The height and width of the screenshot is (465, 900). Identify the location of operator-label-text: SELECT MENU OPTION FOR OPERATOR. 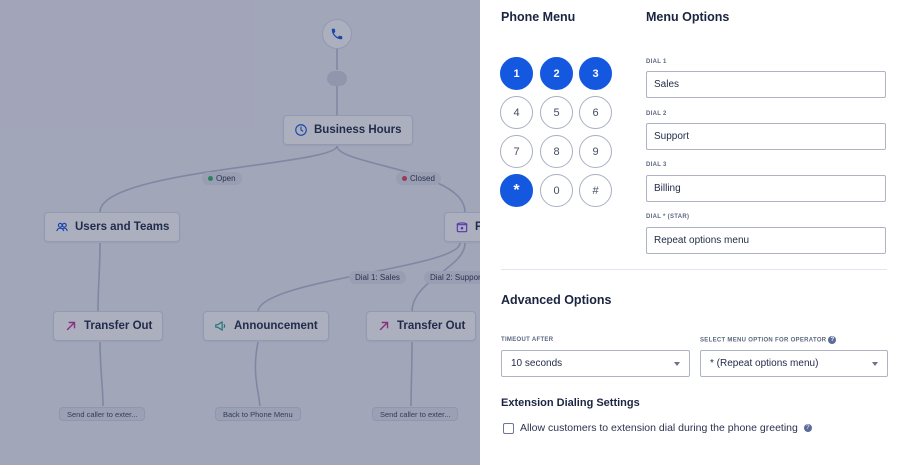
(763, 340).